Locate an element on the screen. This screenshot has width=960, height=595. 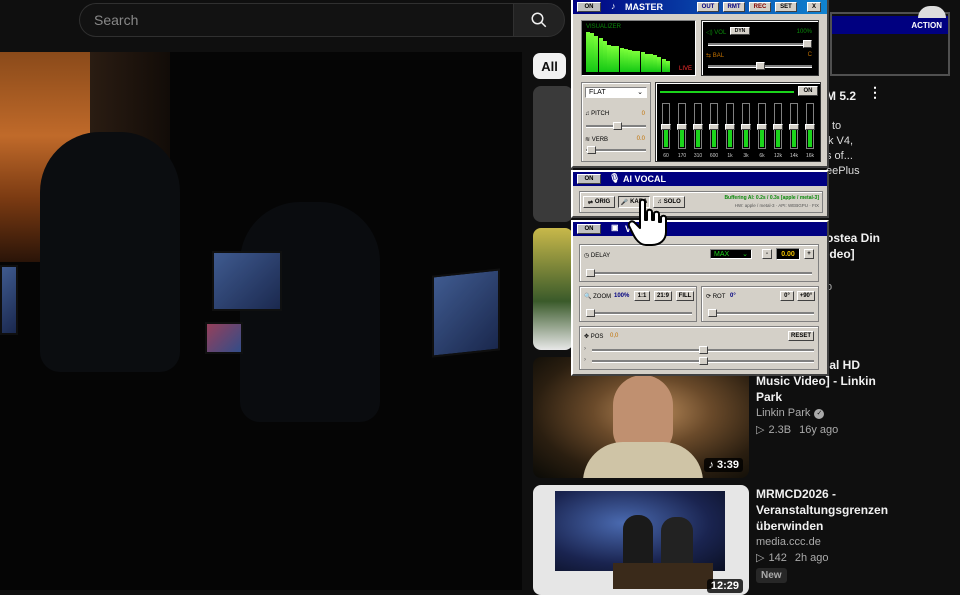
video-title: ostea Din is located at coordinates (853, 238).